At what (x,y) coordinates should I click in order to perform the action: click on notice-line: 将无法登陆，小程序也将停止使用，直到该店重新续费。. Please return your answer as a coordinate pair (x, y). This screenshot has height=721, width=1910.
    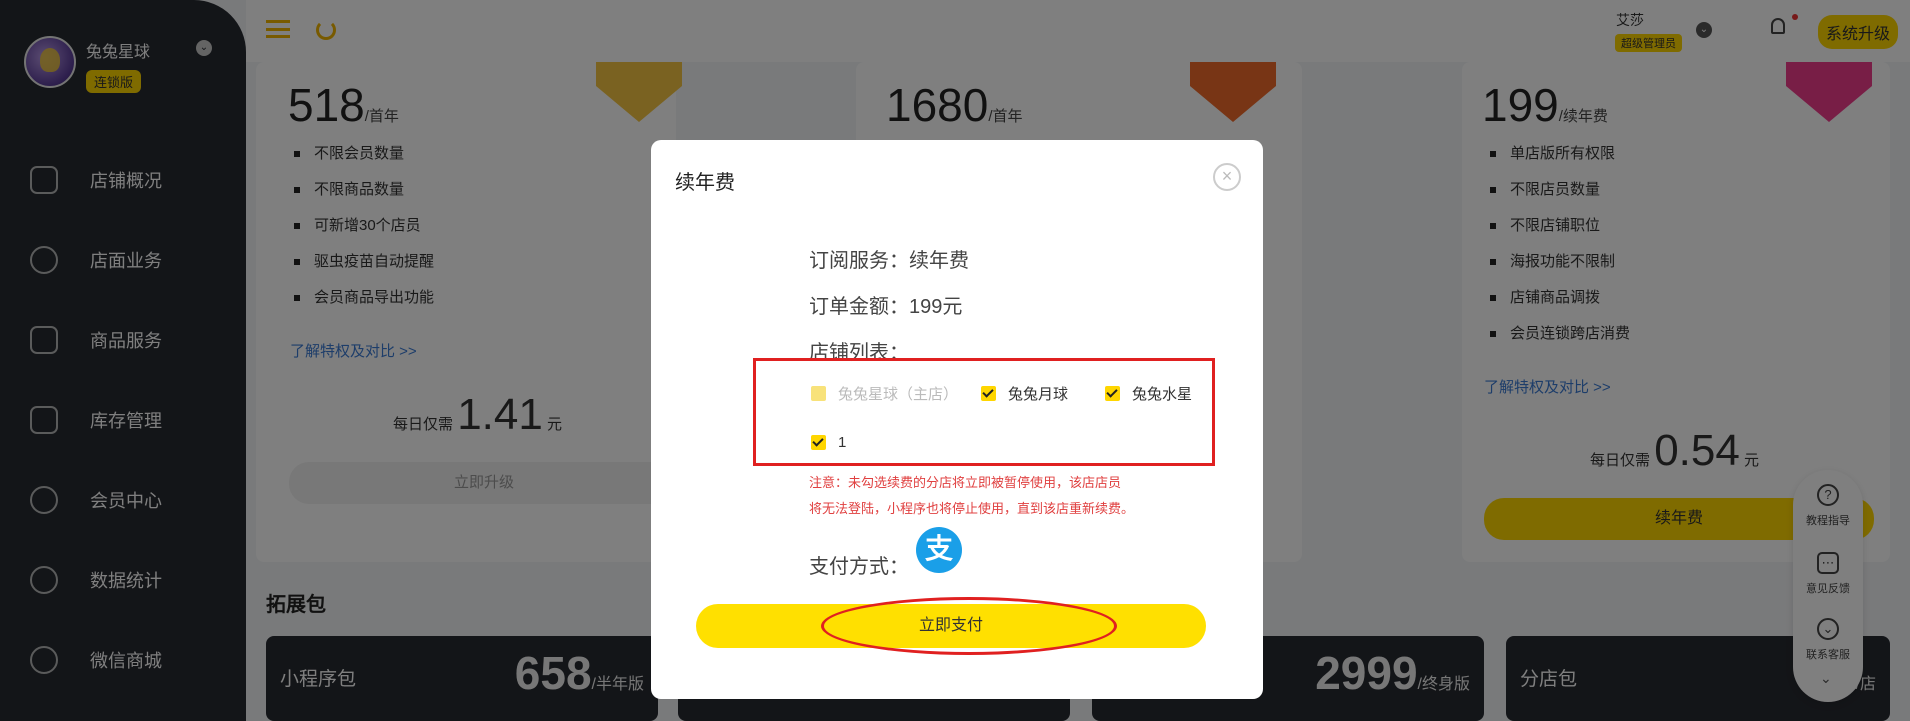
    Looking at the image, I should click on (972, 508).